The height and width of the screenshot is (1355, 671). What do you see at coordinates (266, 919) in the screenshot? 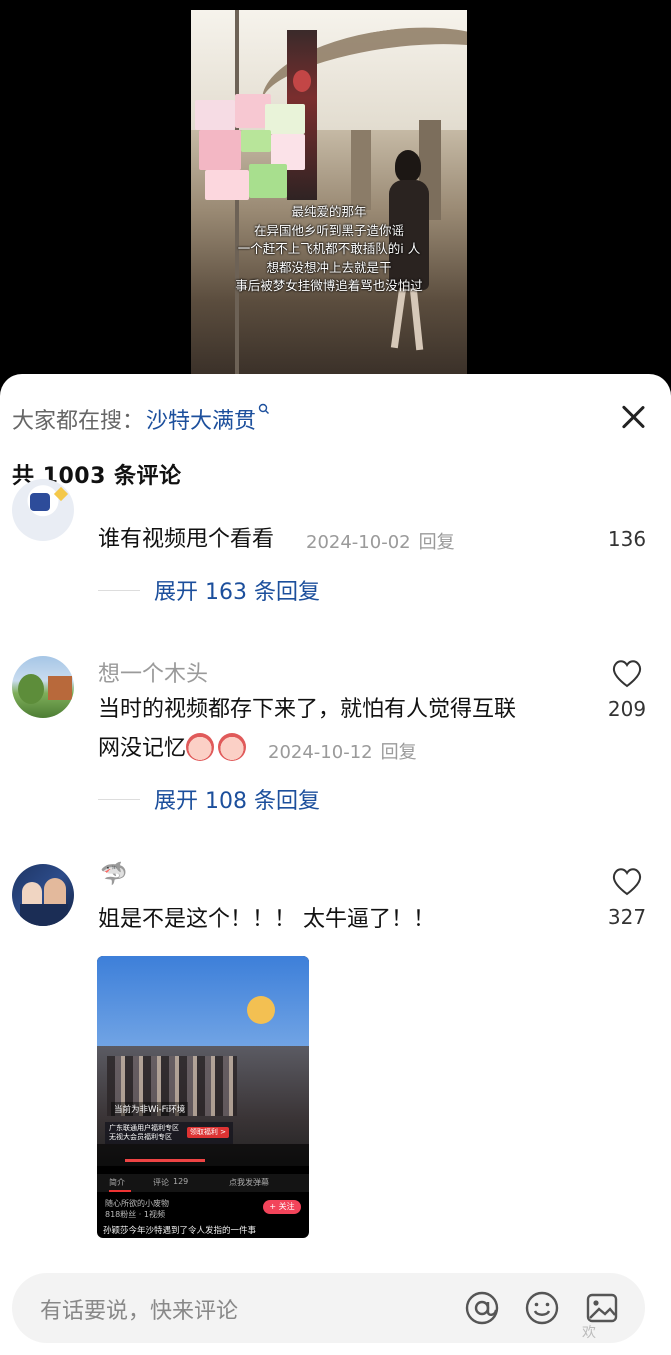
I see `comment-text: 姐是不是这个！！！ 太牛逼了！！` at bounding box center [266, 919].